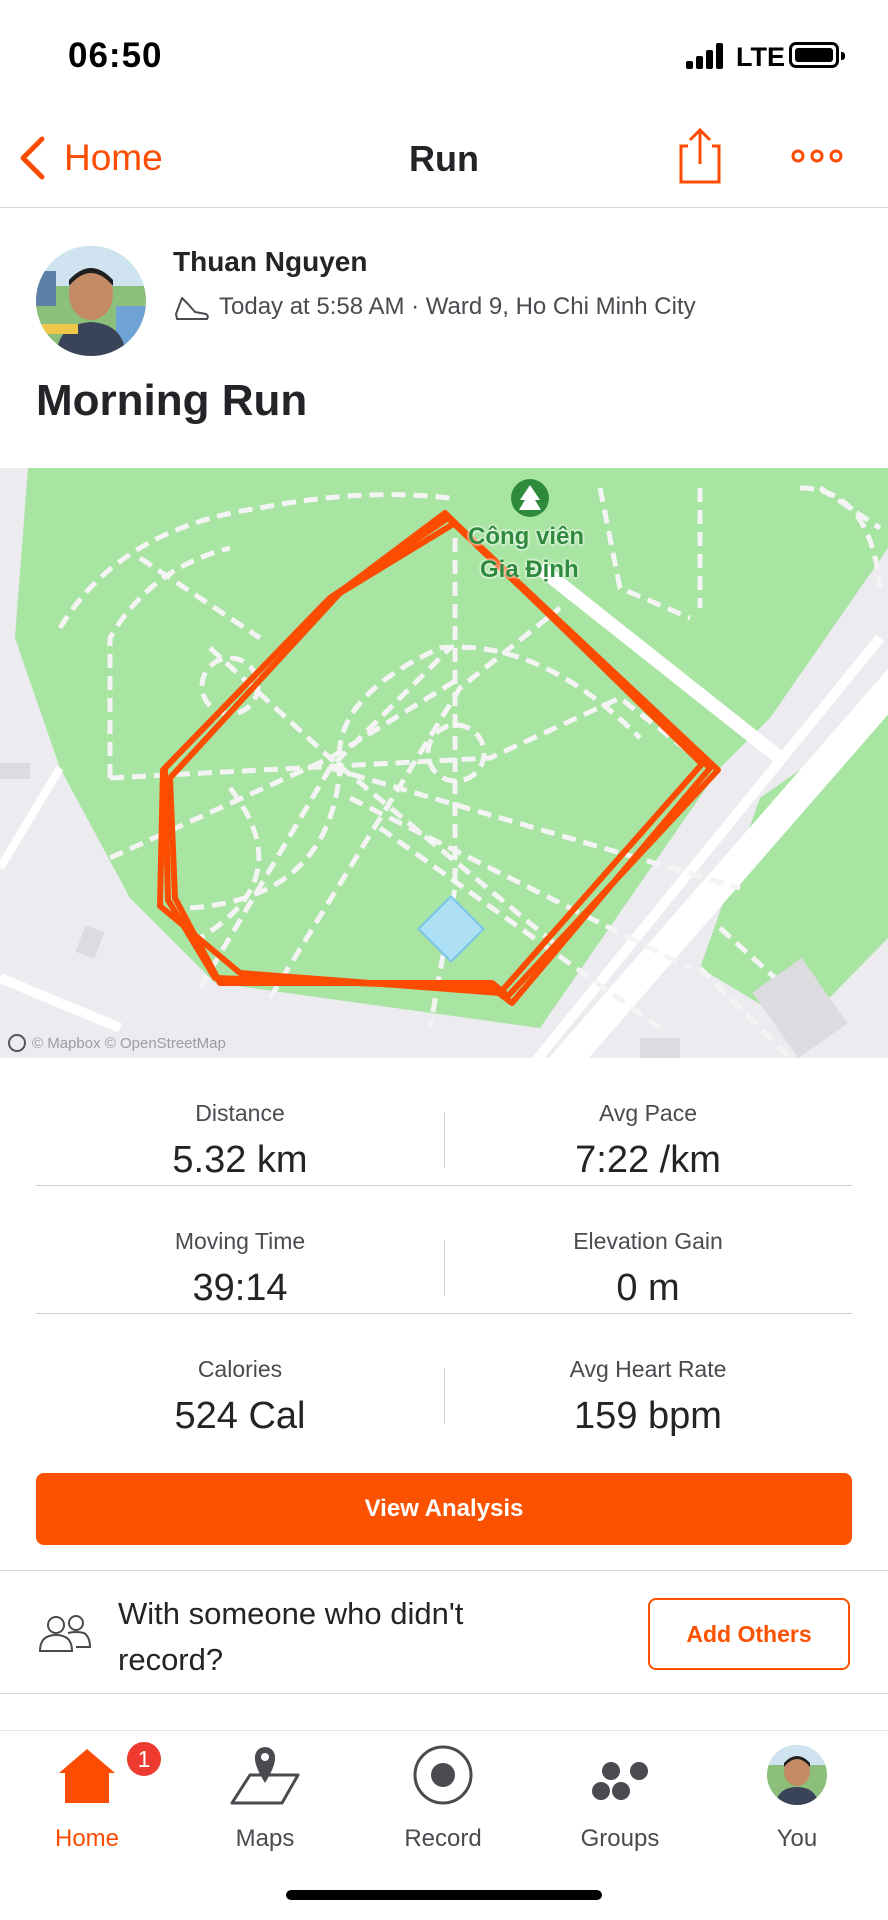 The image size is (888, 1920). I want to click on record-icon, so click(443, 1775).